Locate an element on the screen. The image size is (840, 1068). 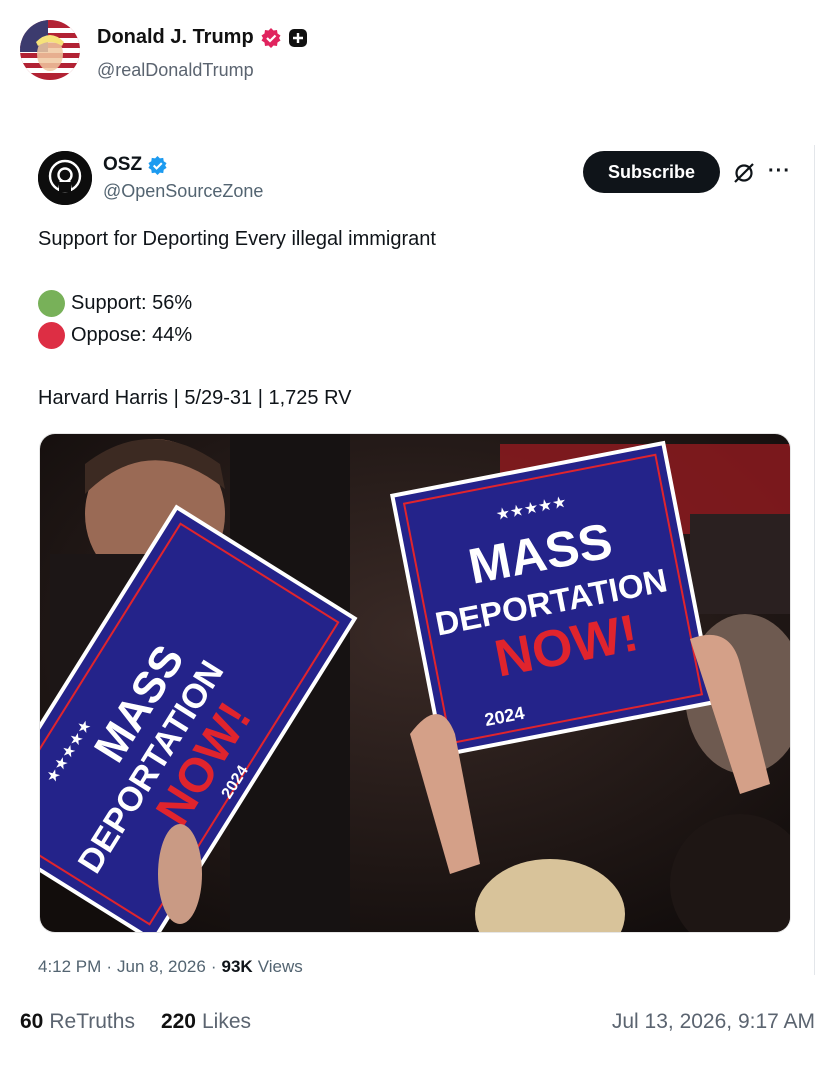
views-count: 93K is located at coordinates (237, 966).